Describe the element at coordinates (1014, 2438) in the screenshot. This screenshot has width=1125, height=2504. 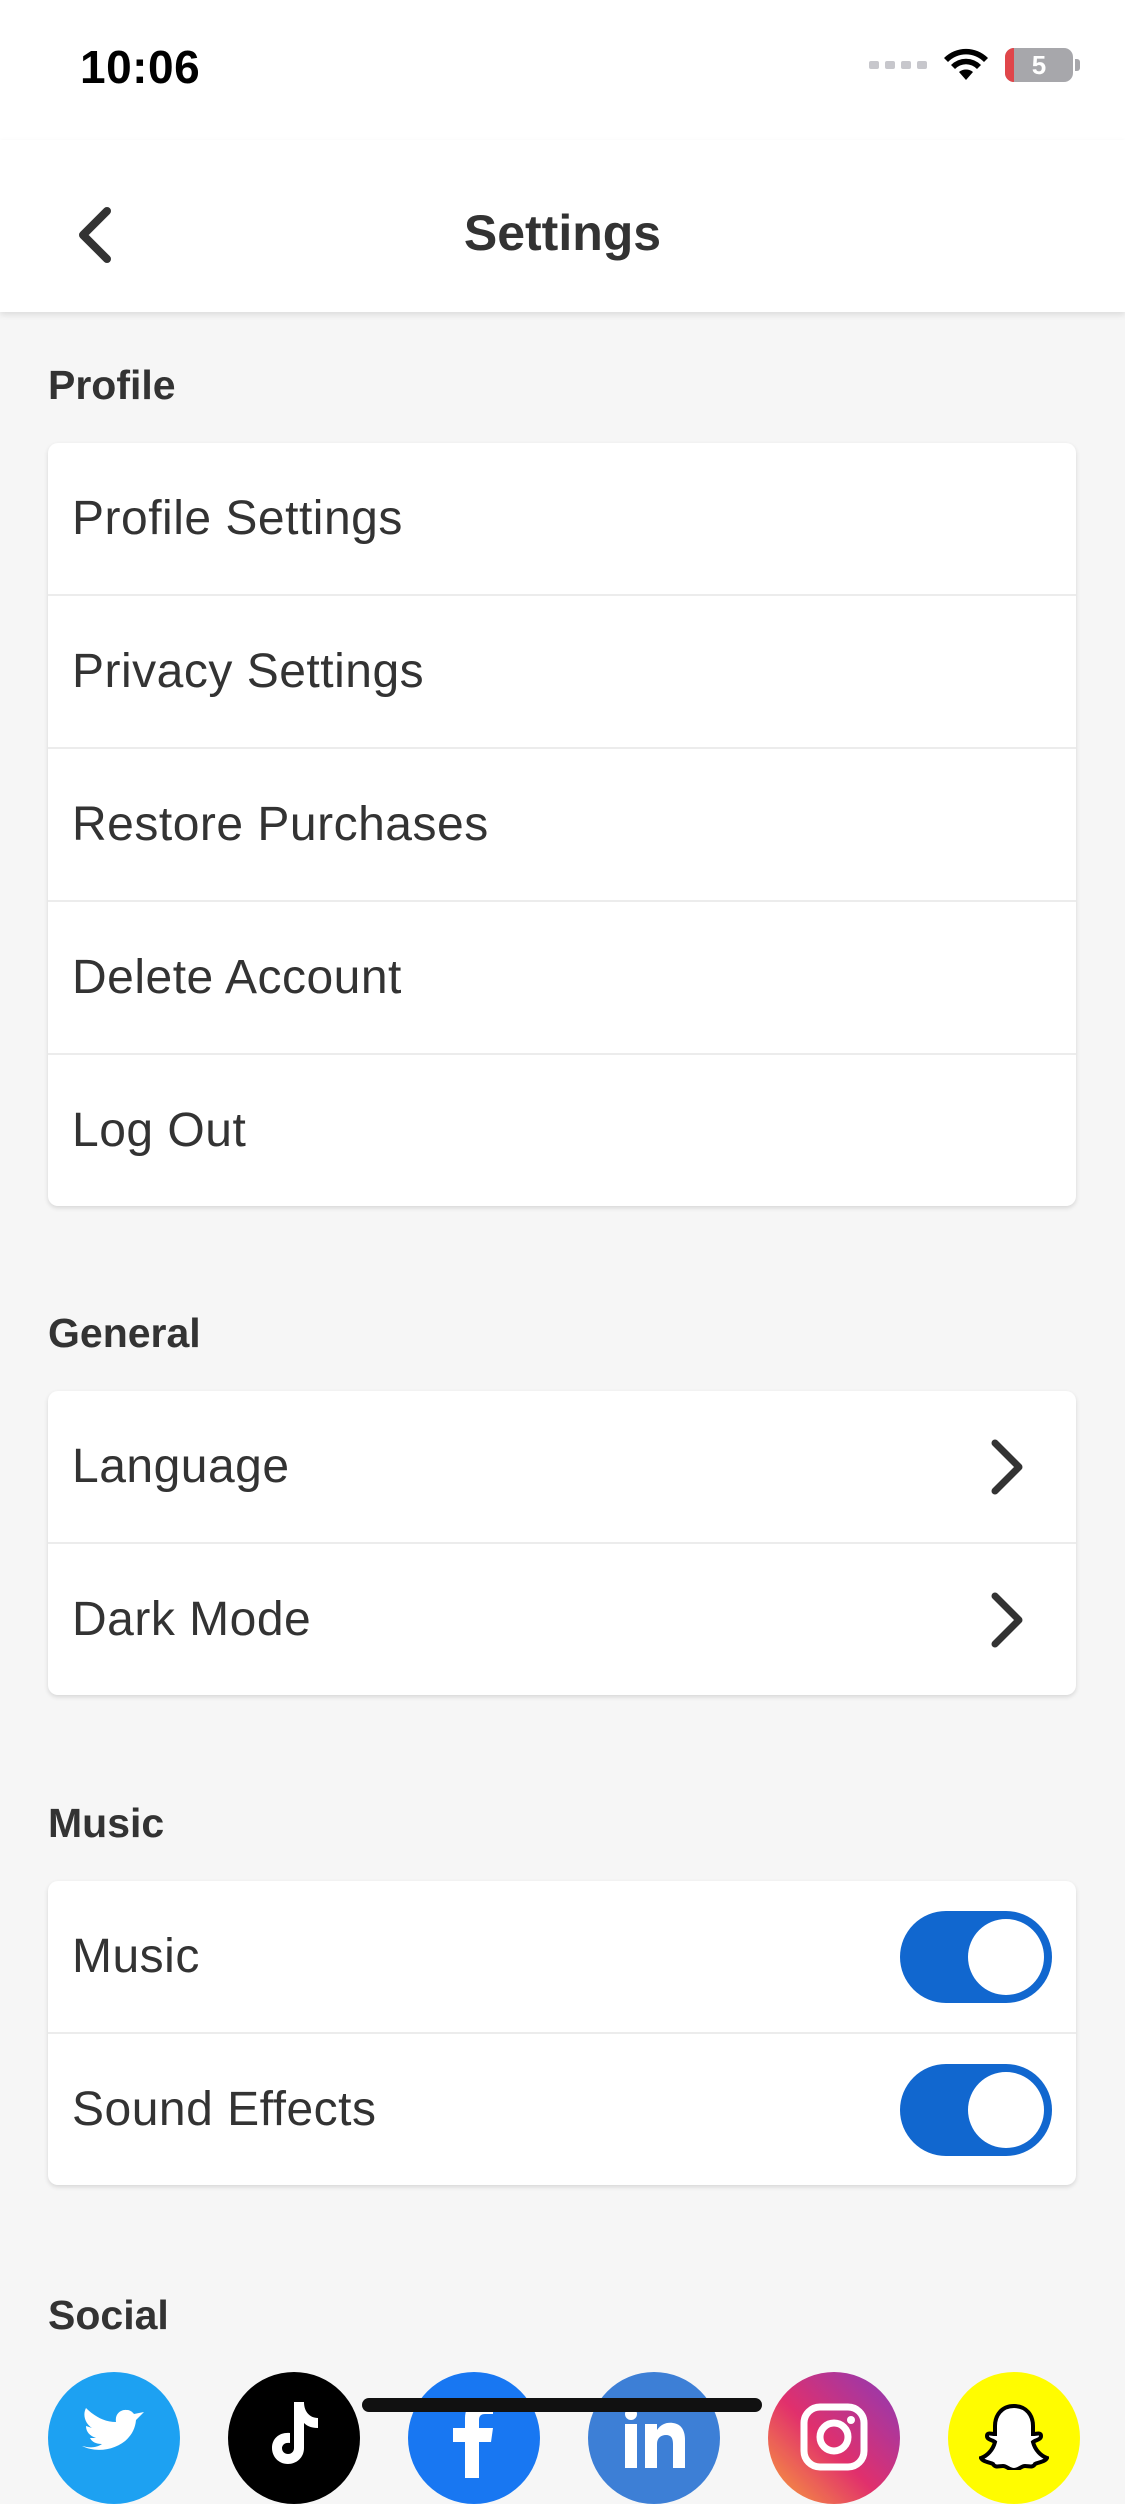
I see `snapchat-icon` at that location.